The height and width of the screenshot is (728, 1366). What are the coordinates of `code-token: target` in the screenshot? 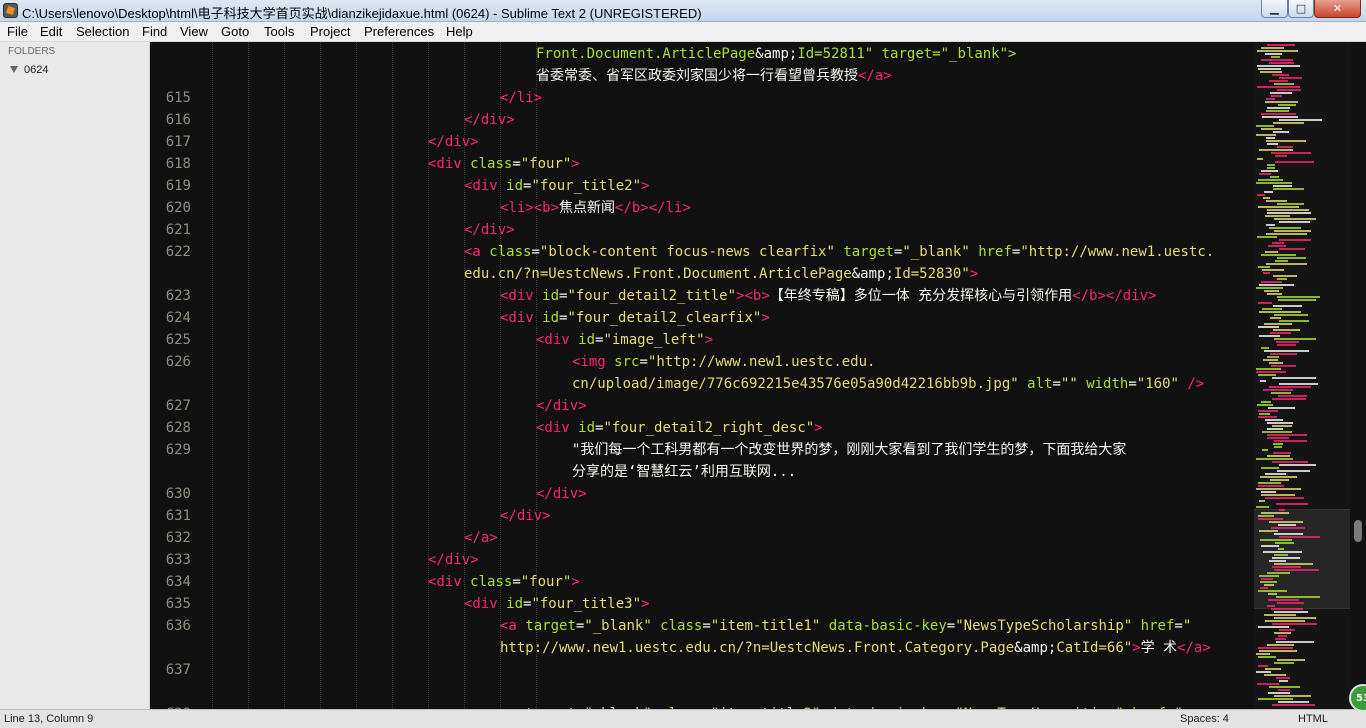 It's located at (550, 626).